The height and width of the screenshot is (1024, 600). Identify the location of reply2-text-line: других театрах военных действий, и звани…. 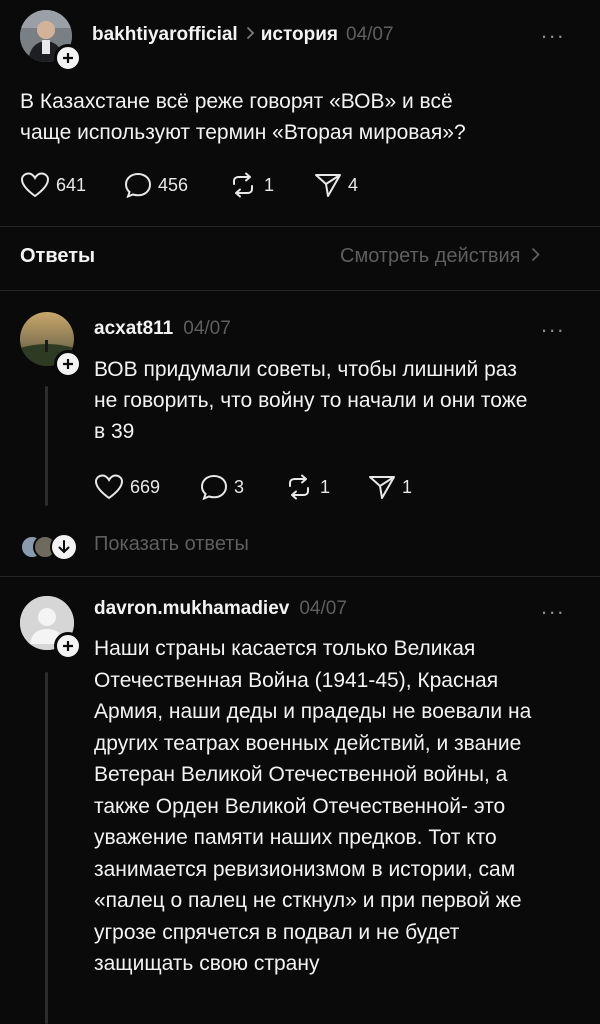
(308, 743).